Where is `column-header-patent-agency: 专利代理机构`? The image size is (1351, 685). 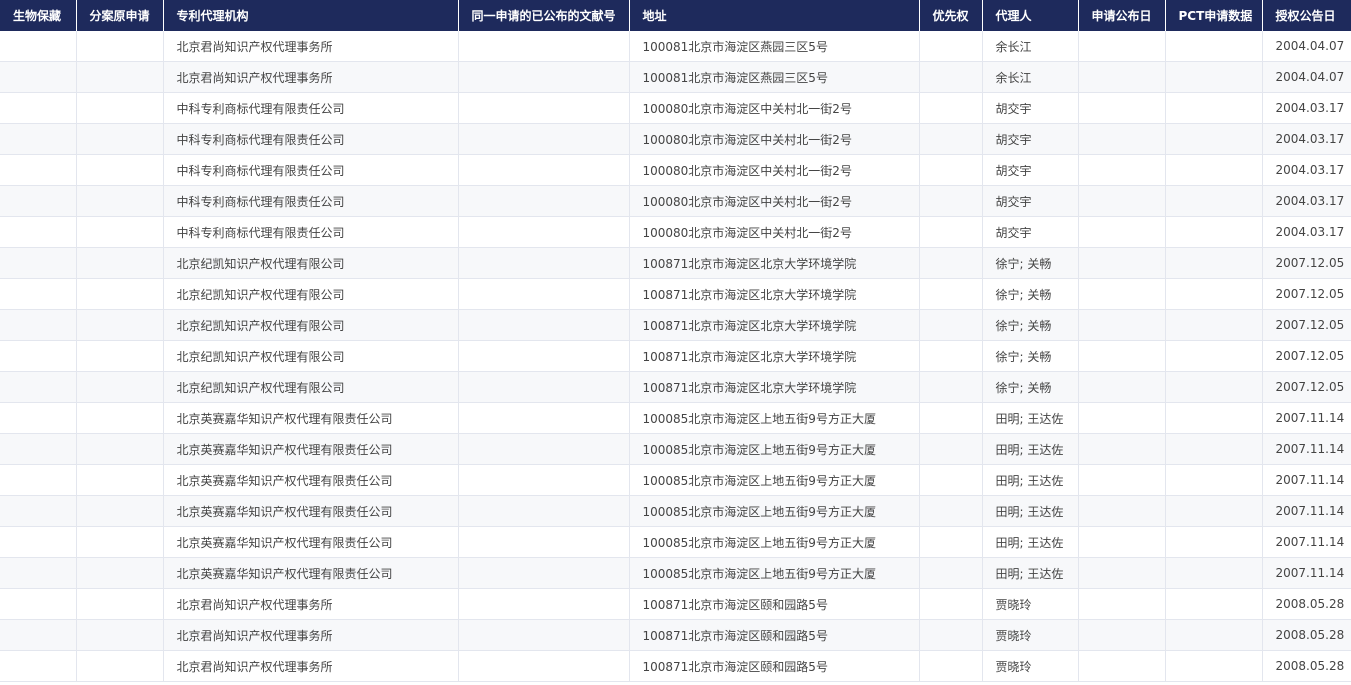
column-header-patent-agency: 专利代理机构 is located at coordinates (311, 15).